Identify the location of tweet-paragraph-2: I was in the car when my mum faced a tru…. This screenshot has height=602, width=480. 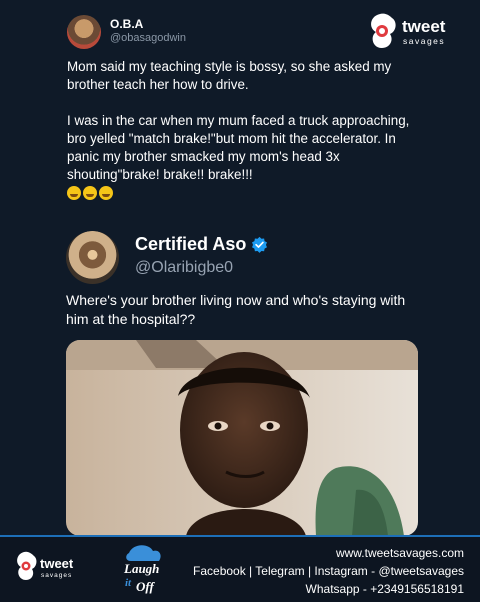
(238, 147).